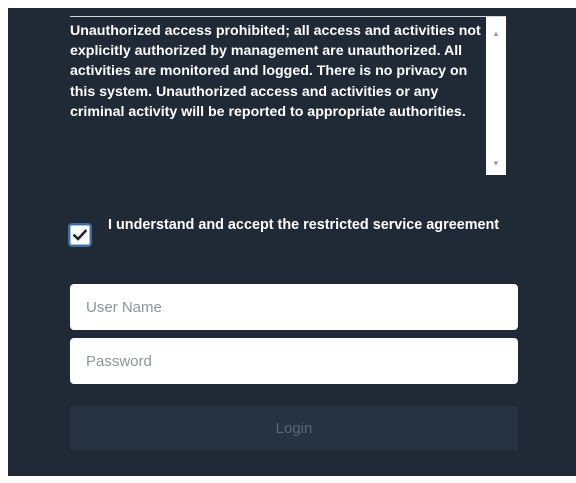  What do you see at coordinates (294, 428) in the screenshot?
I see `login-button: Login` at bounding box center [294, 428].